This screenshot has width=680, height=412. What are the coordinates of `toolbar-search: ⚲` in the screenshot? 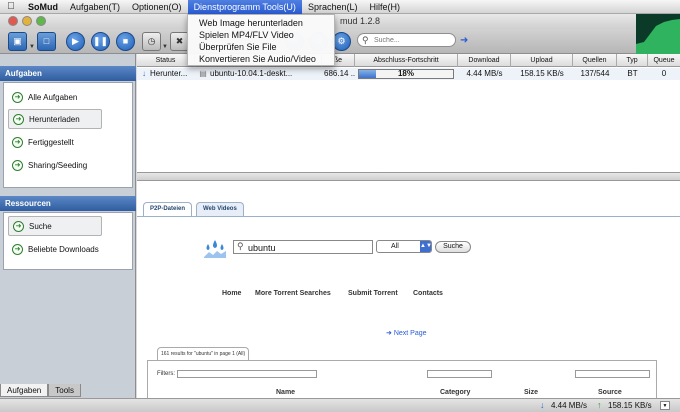 It's located at (406, 40).